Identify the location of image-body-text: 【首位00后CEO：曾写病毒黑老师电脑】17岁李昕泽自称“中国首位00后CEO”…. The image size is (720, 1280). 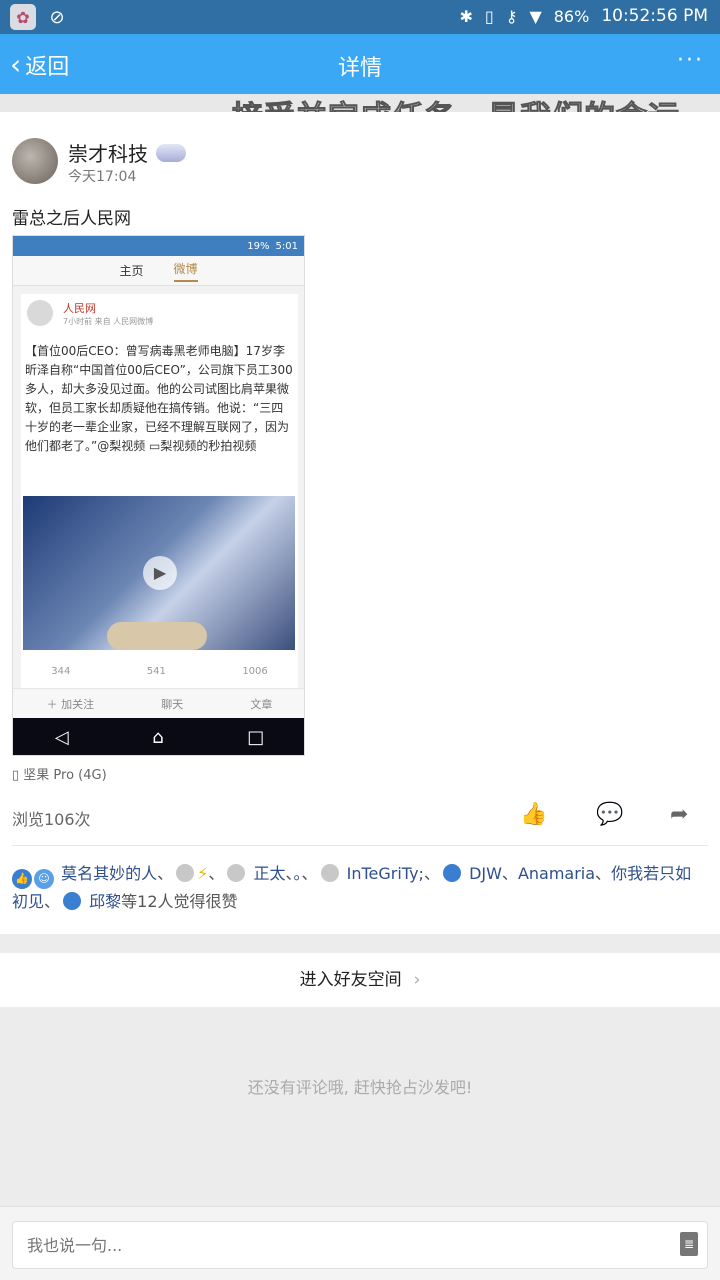
(159, 398).